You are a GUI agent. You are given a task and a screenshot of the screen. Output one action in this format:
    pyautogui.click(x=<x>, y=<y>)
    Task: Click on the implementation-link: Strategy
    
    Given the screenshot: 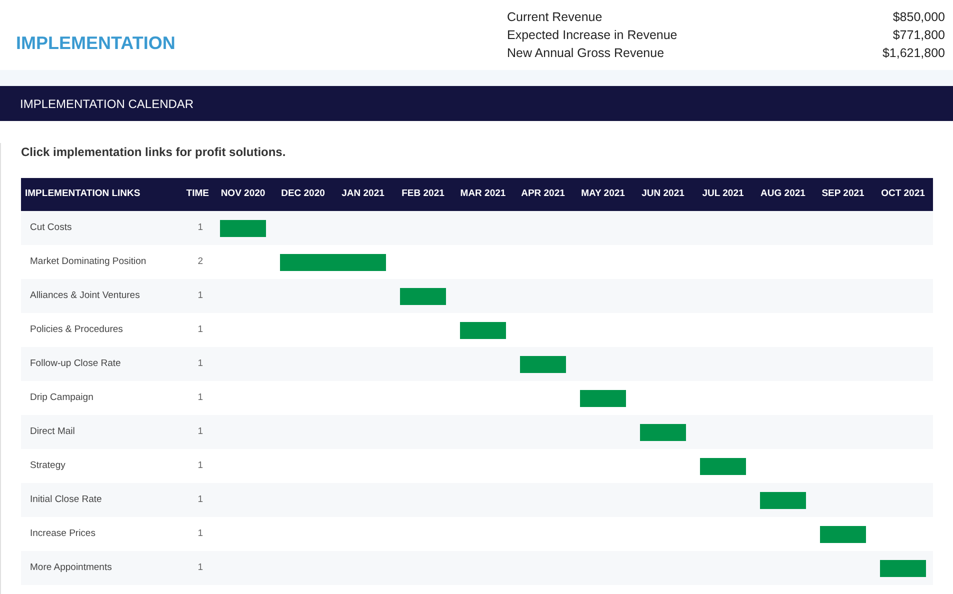 What is the action you would take?
    pyautogui.click(x=48, y=465)
    